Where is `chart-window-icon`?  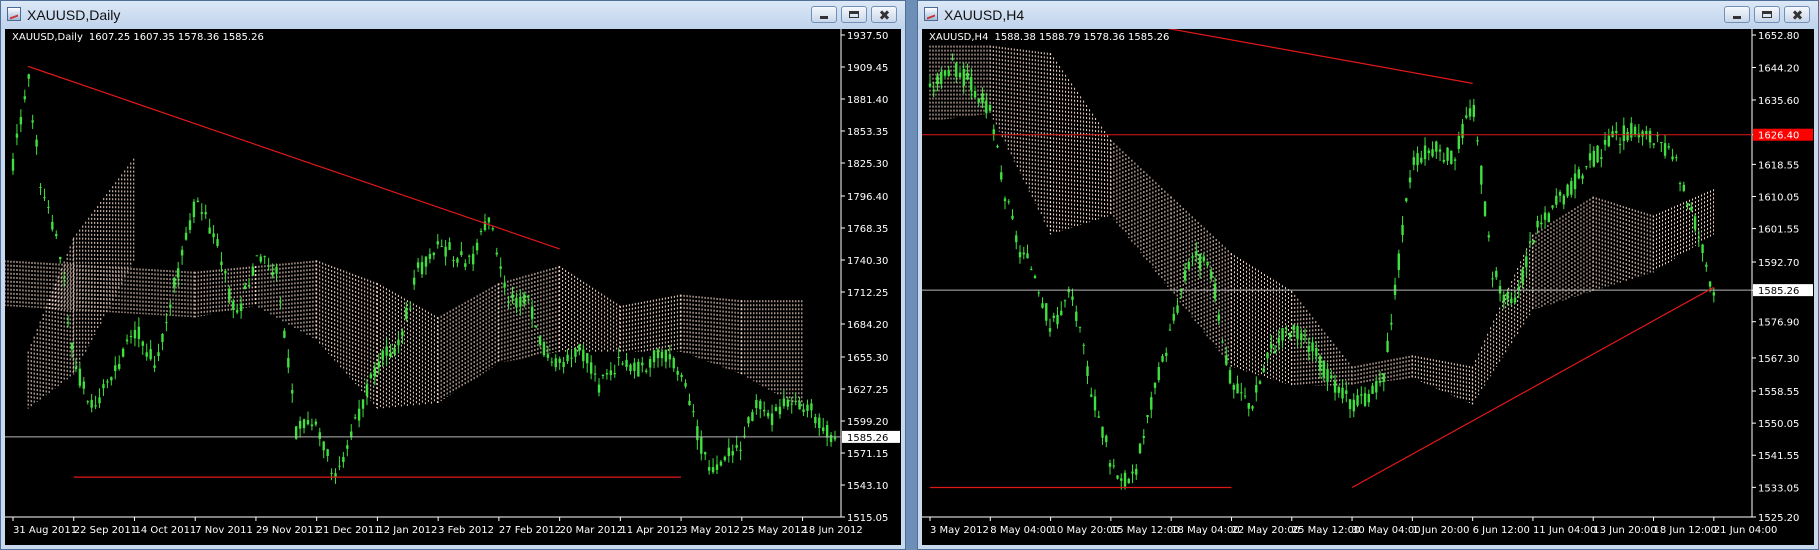 chart-window-icon is located at coordinates (931, 14).